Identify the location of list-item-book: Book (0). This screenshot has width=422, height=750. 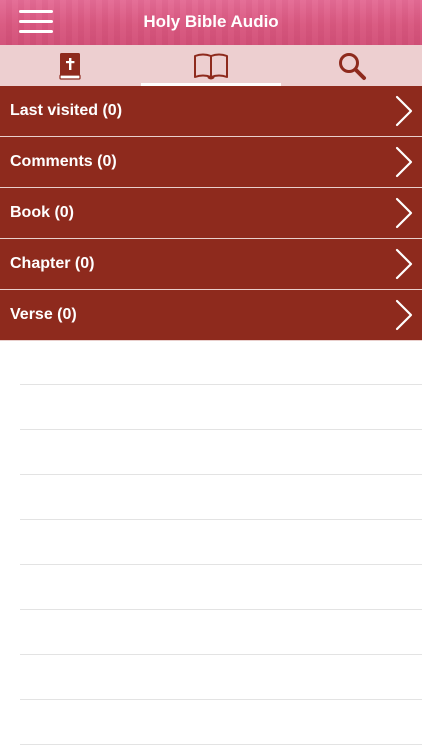
(211, 213).